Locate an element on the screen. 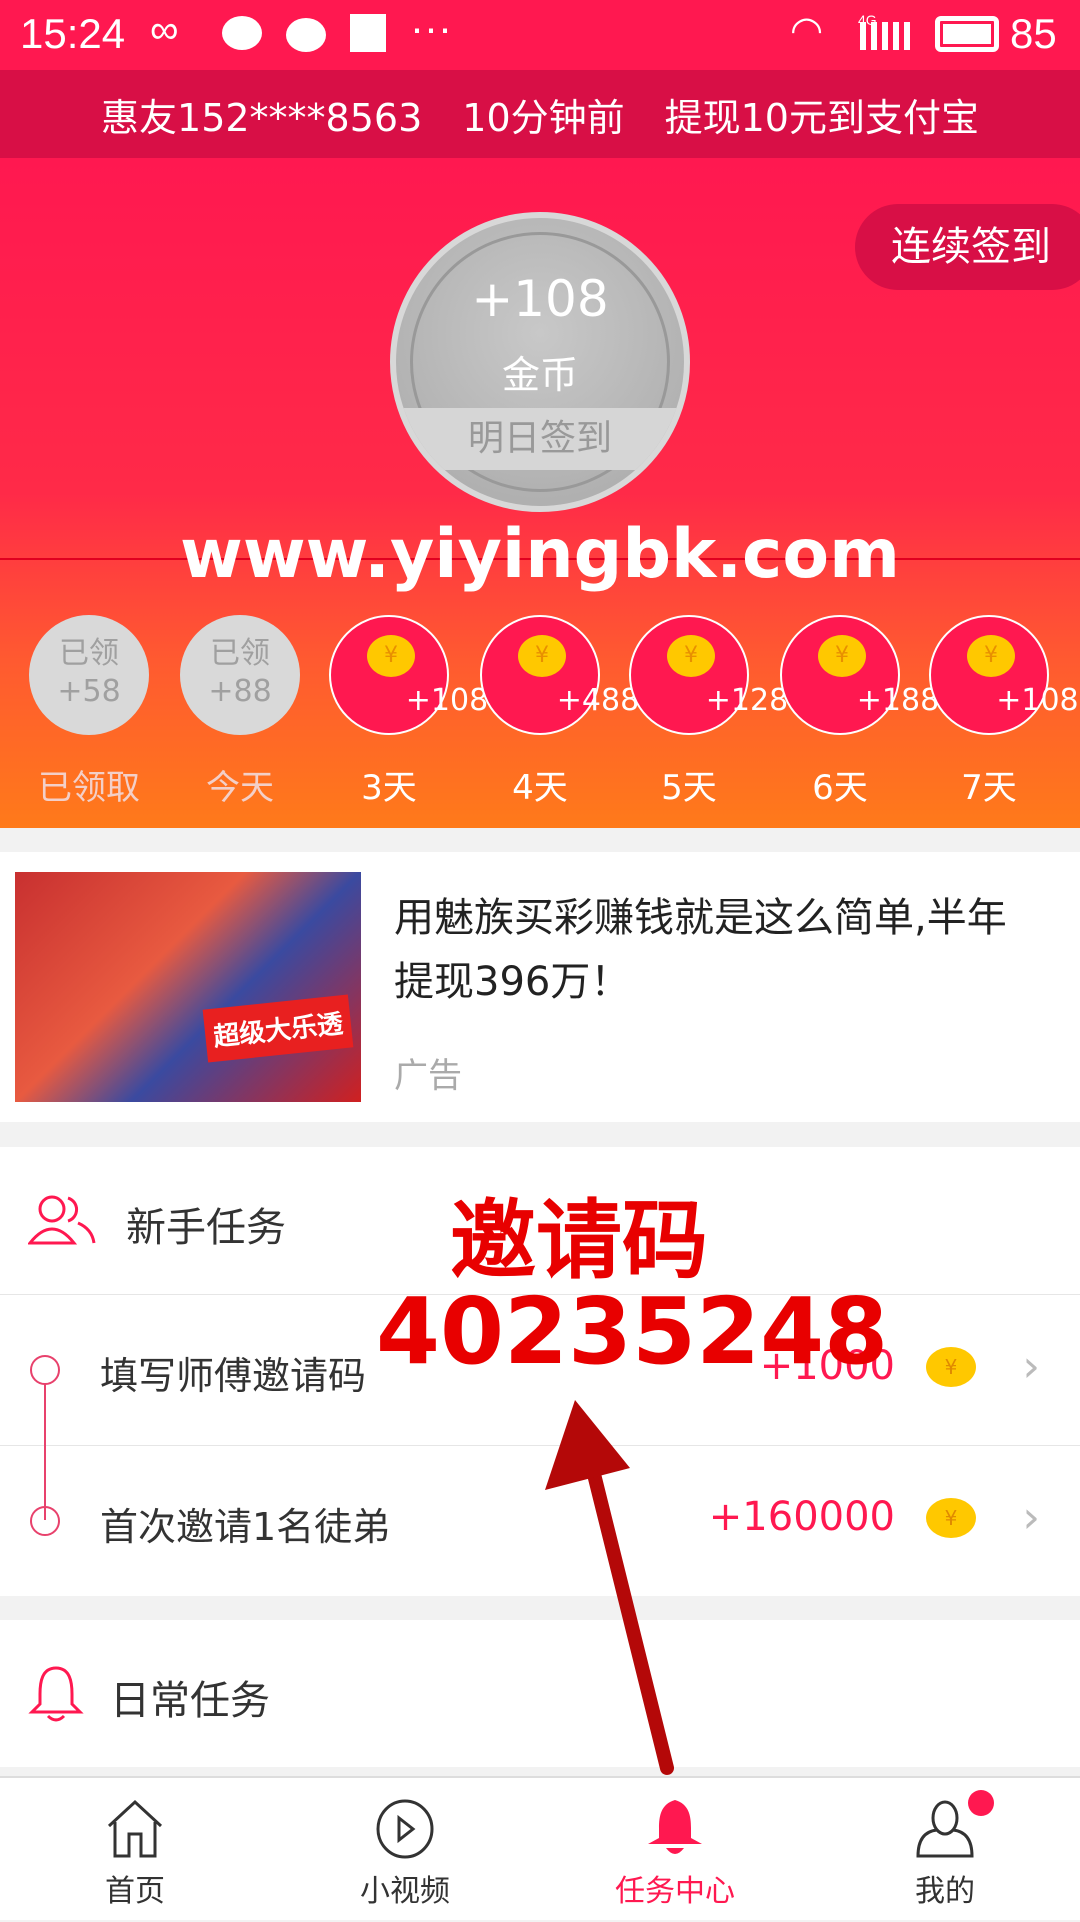  ad-tag: 广告 is located at coordinates (428, 1076).